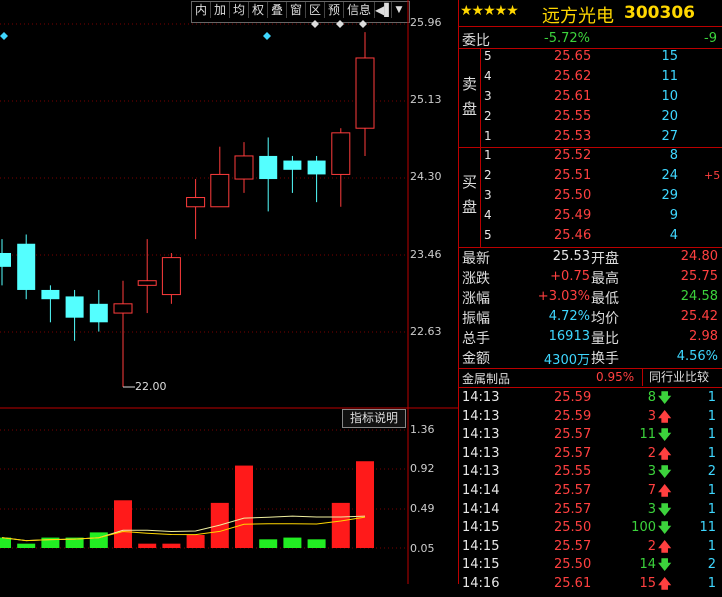 This screenshot has width=722, height=597. What do you see at coordinates (488, 155) in the screenshot?
I see `buy-level-number: 1` at bounding box center [488, 155].